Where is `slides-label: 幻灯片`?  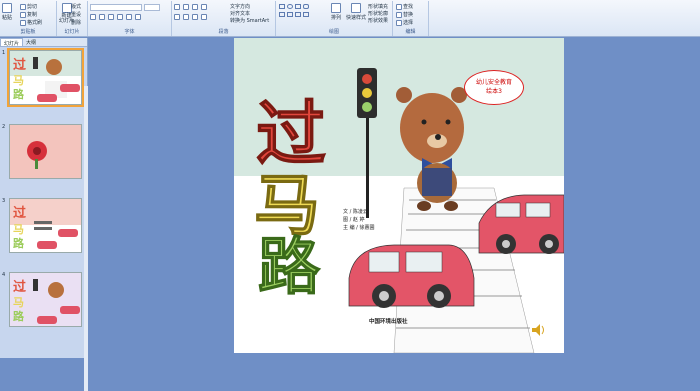 slides-label: 幻灯片 is located at coordinates (72, 32).